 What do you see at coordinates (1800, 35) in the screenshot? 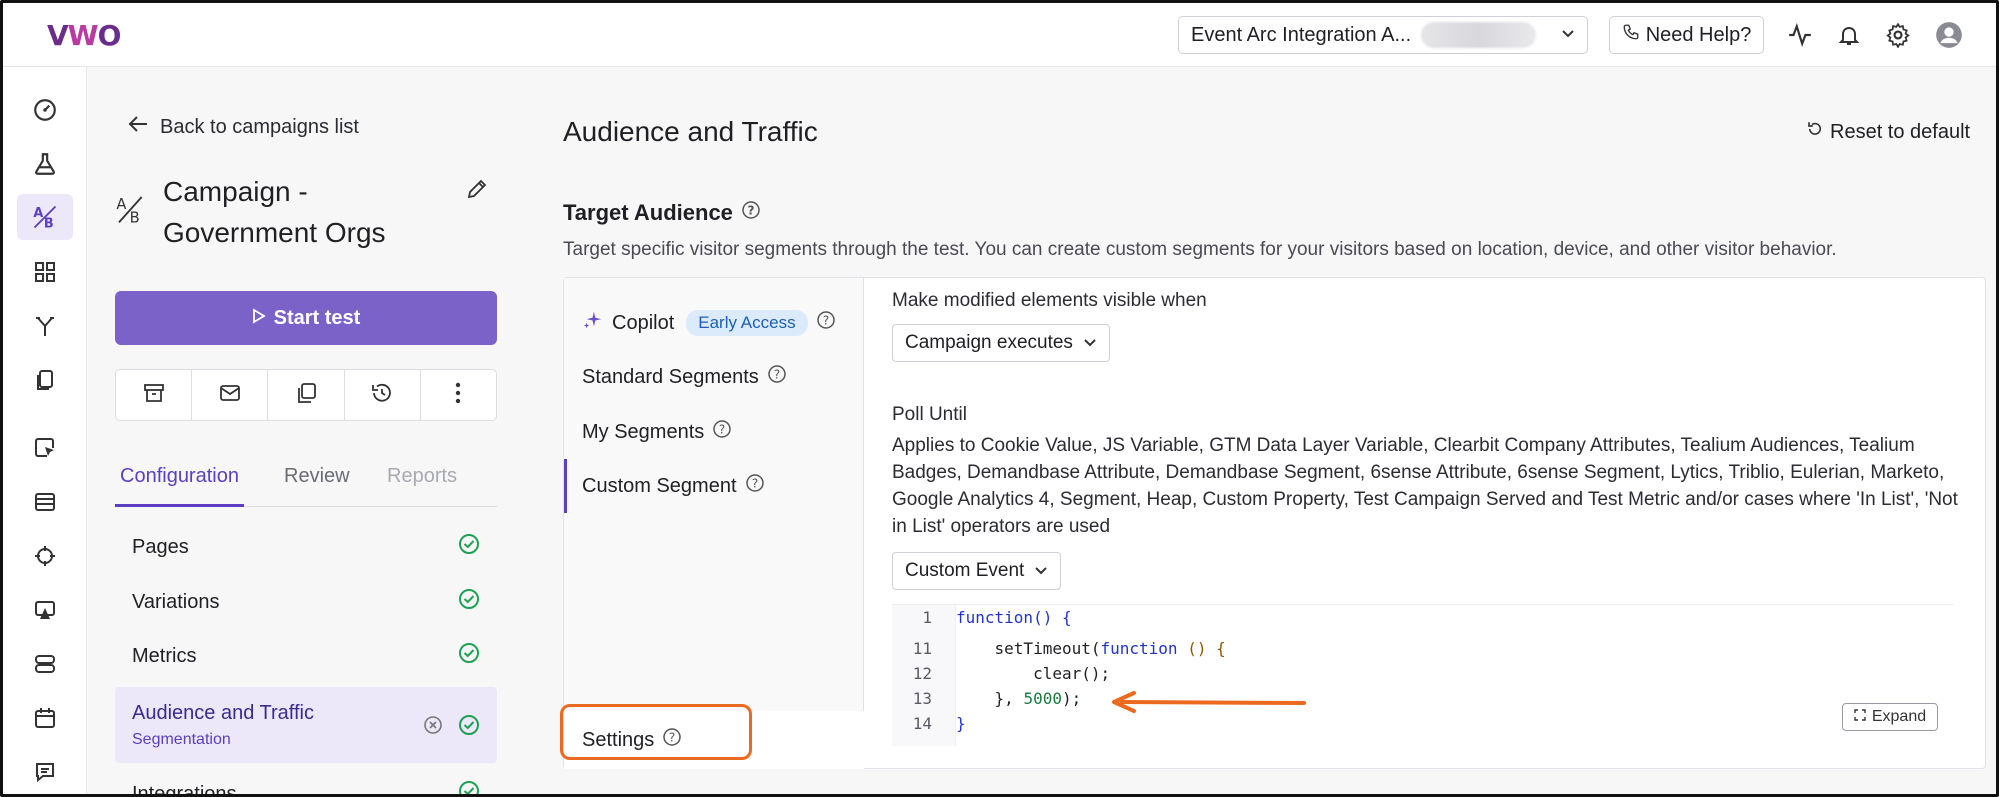
I see `activity-icon` at bounding box center [1800, 35].